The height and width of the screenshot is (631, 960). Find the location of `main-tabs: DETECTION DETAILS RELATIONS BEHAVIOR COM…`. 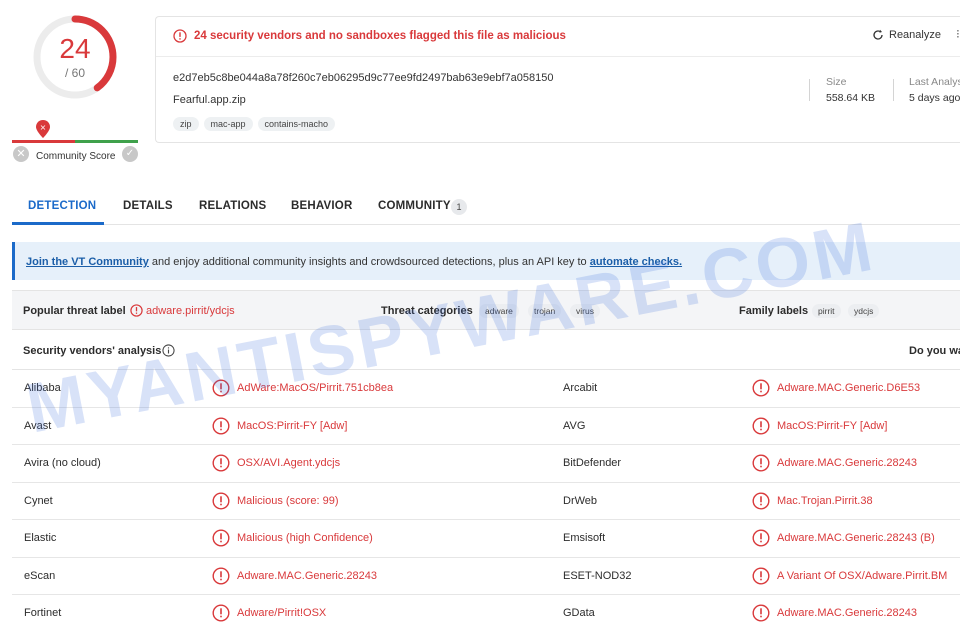

main-tabs: DETECTION DETAILS RELATIONS BEHAVIOR COM… is located at coordinates (486, 208).